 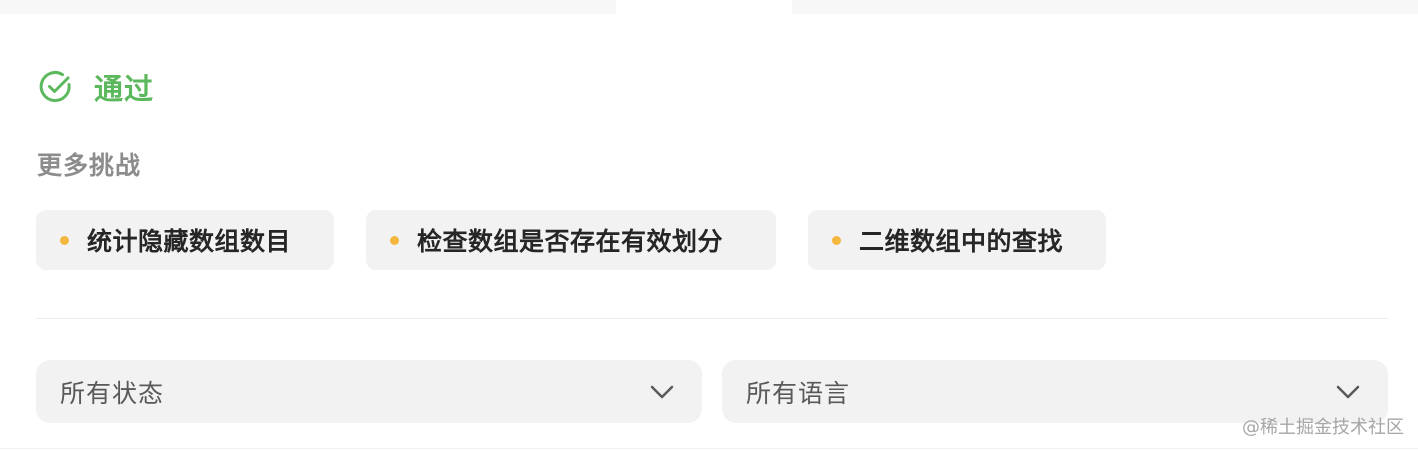 I want to click on bottom-divider, so click(x=709, y=448).